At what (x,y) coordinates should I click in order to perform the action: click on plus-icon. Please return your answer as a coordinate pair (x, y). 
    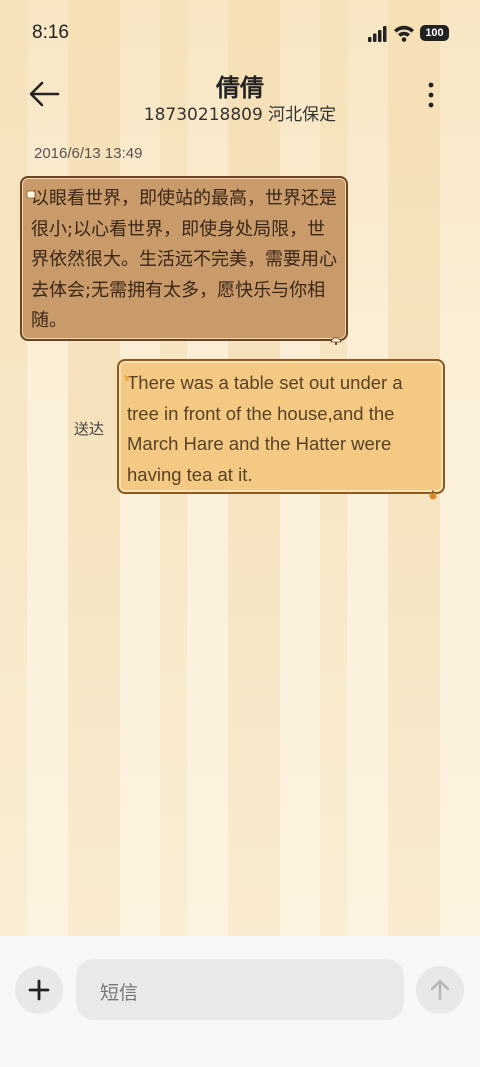
    Looking at the image, I should click on (39, 992).